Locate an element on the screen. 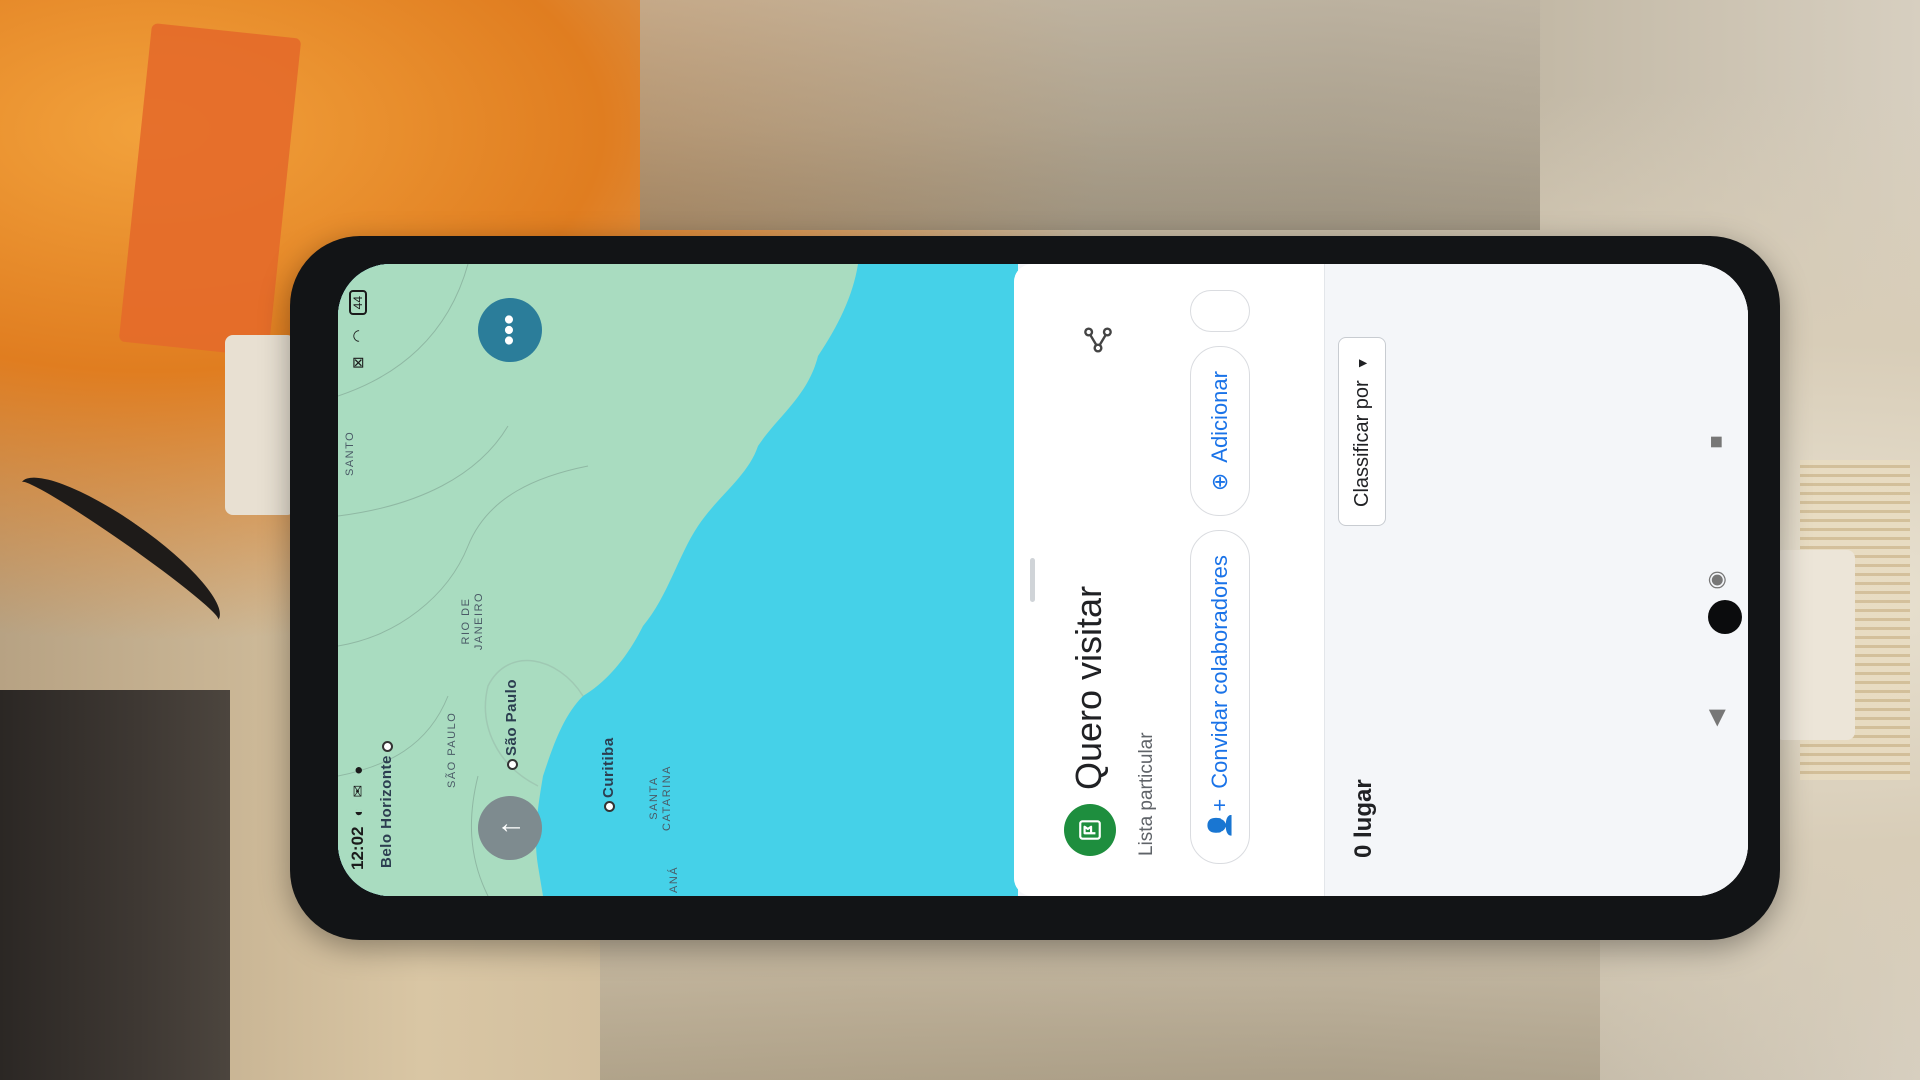 The height and width of the screenshot is (1080, 1920). notification-icon: ● is located at coordinates (358, 770).